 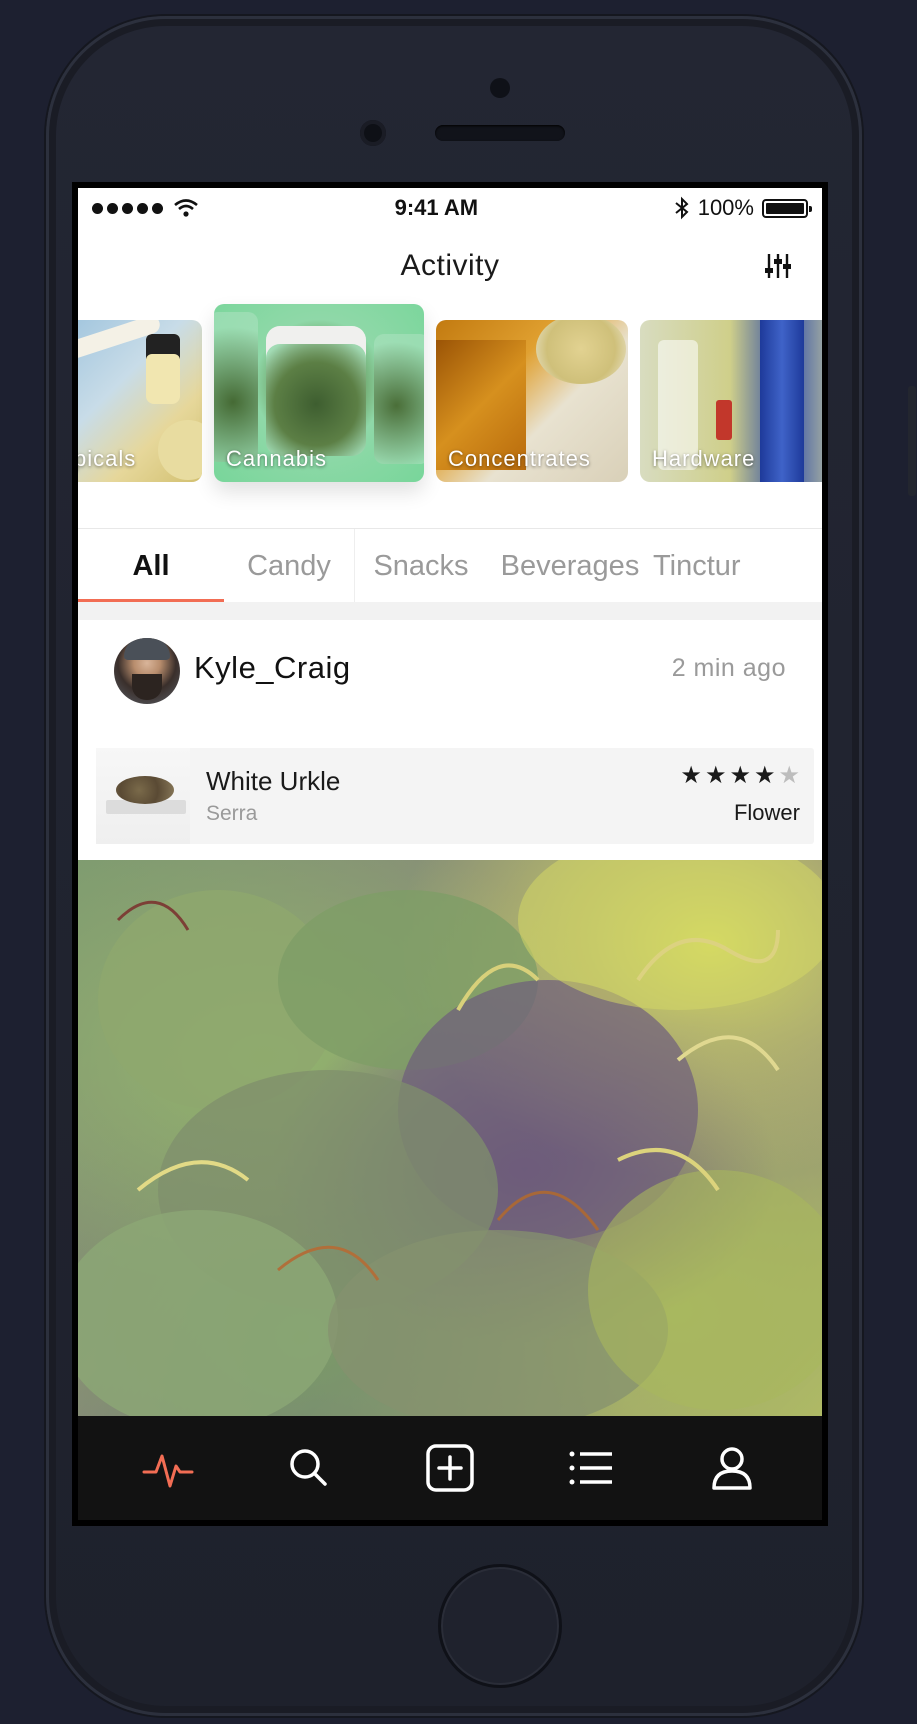 I want to click on wifi-icon, so click(x=186, y=208).